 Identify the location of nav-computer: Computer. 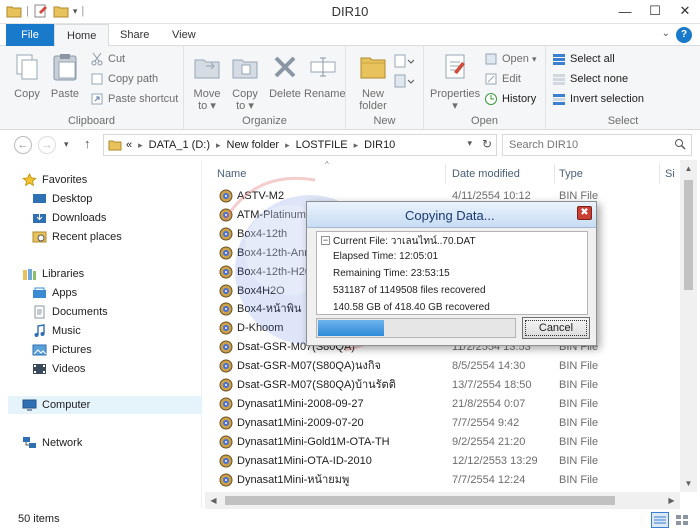
(105, 405).